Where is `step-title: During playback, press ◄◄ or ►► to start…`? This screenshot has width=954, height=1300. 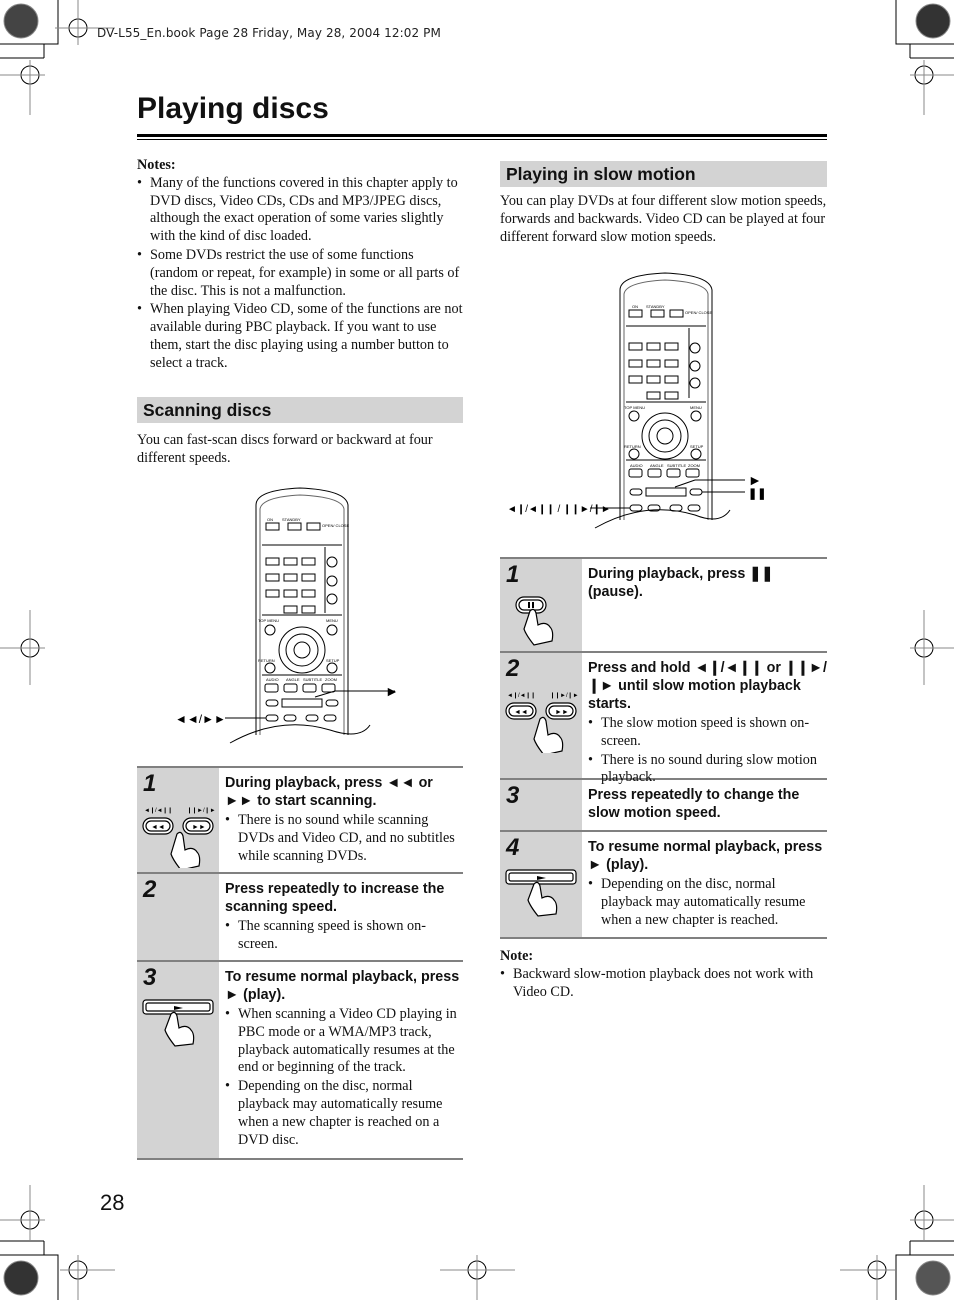 step-title: During playback, press ◄◄ or ►► to start… is located at coordinates (329, 792).